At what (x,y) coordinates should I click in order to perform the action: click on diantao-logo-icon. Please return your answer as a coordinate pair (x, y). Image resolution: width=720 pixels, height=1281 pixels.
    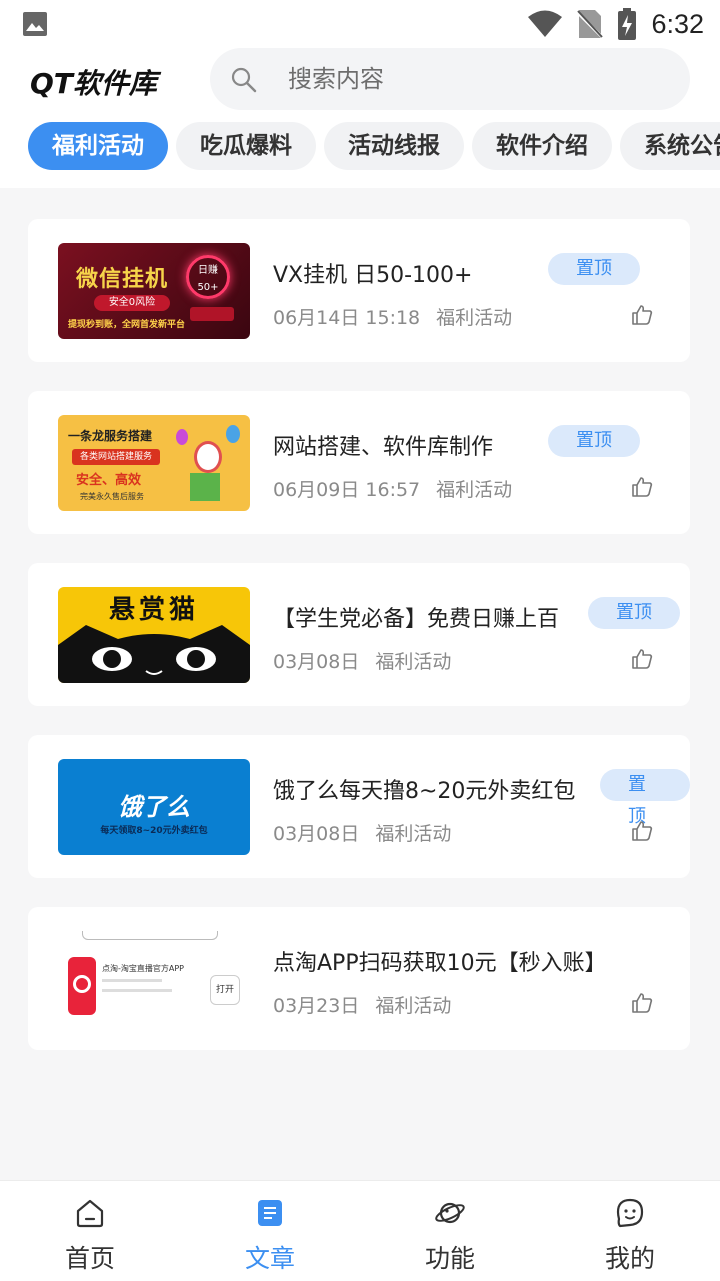
    Looking at the image, I should click on (82, 986).